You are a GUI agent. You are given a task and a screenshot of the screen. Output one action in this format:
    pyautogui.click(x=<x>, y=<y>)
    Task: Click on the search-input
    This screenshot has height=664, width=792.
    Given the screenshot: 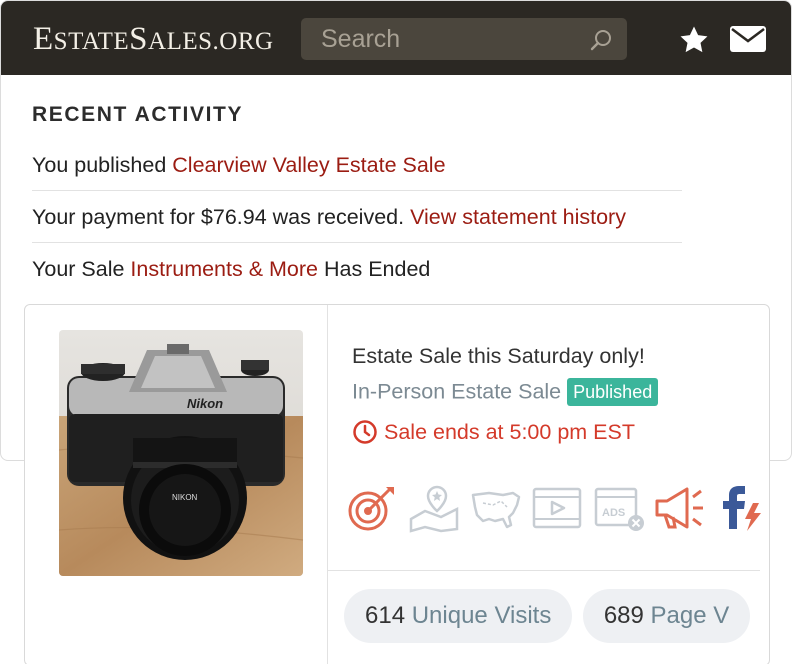 What is the action you would take?
    pyautogui.click(x=441, y=39)
    